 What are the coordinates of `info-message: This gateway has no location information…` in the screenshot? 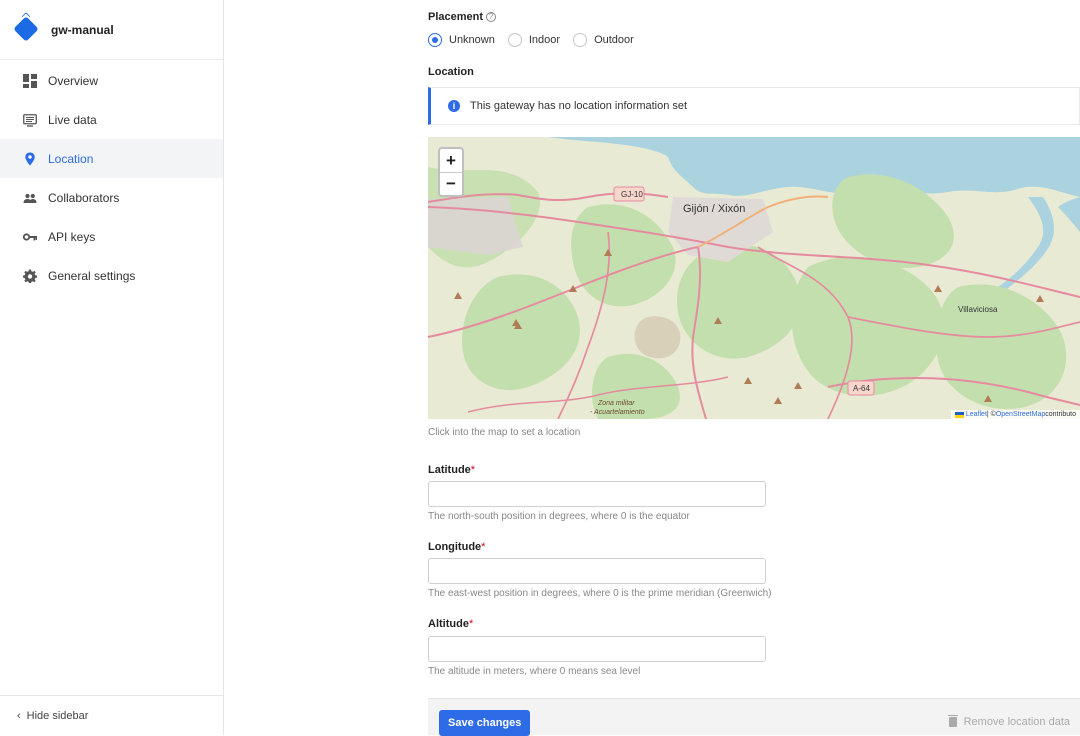 It's located at (579, 106).